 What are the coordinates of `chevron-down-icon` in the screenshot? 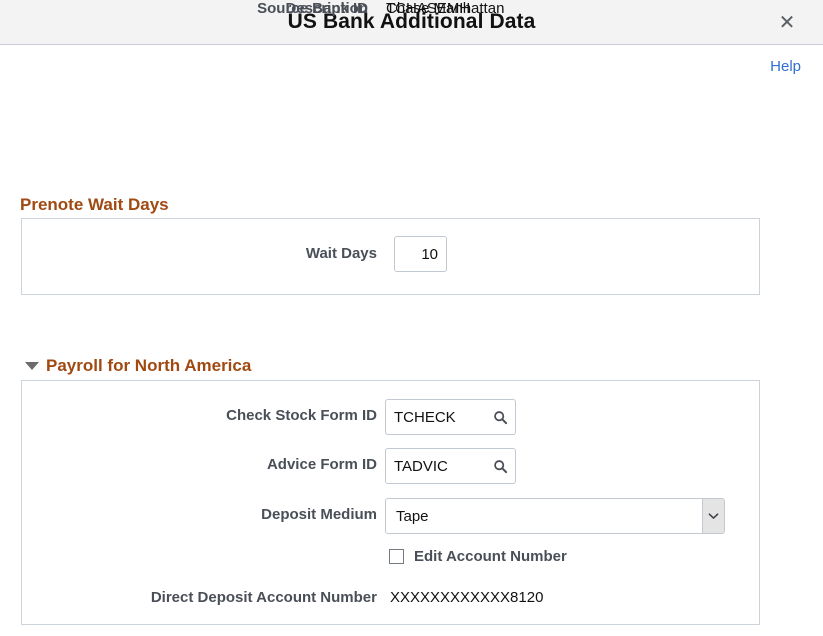 It's located at (713, 516).